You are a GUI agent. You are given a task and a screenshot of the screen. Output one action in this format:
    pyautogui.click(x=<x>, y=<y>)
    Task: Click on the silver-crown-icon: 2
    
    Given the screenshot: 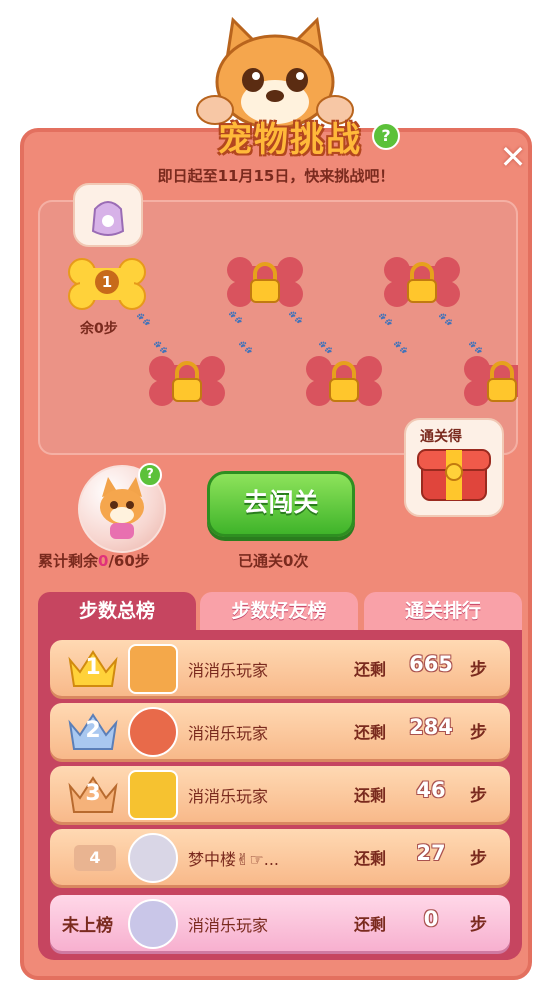 What is the action you would take?
    pyautogui.click(x=93, y=731)
    